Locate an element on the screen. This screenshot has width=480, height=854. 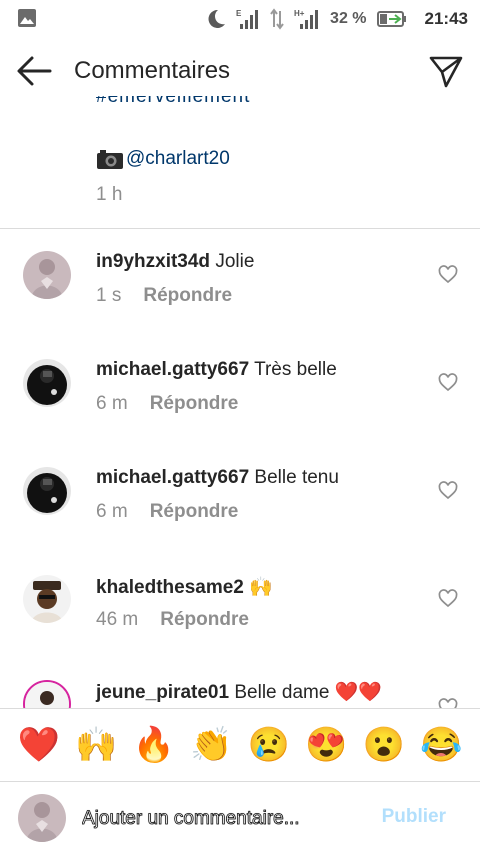
crying-face-emoji: 😢 is located at coordinates (269, 745).